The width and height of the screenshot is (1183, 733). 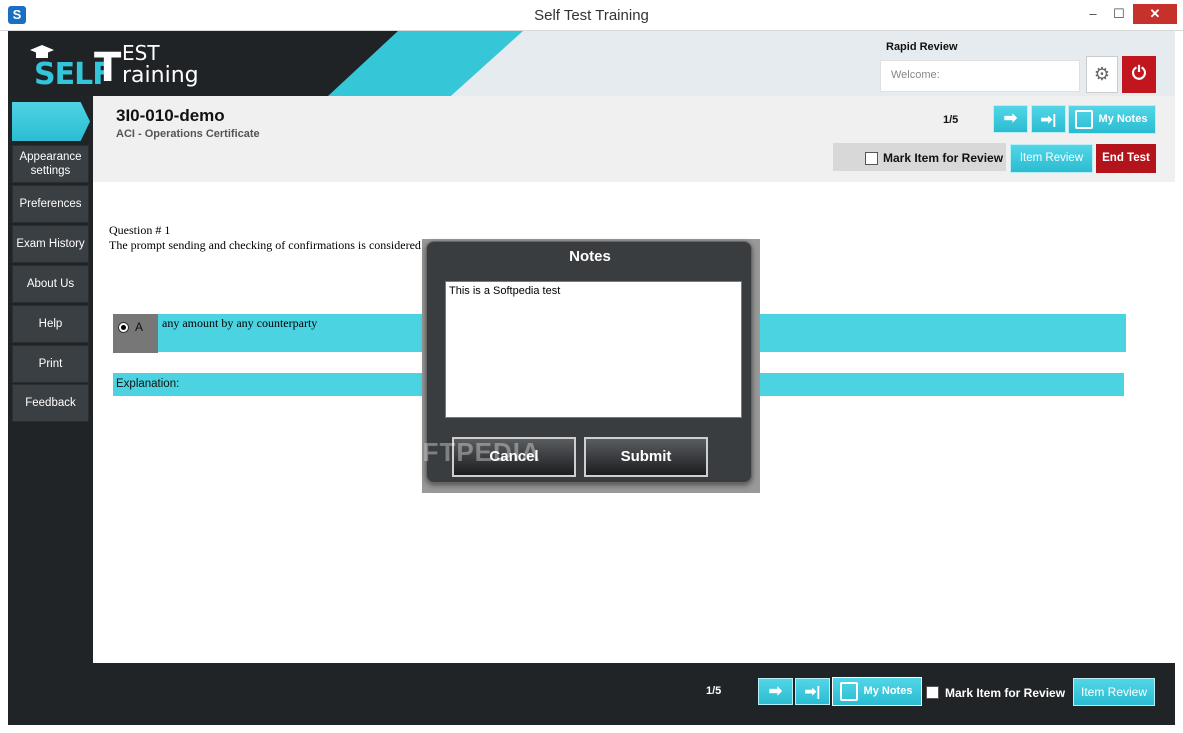 What do you see at coordinates (888, 691) in the screenshot?
I see `bottom-my-notes-label: My Notes` at bounding box center [888, 691].